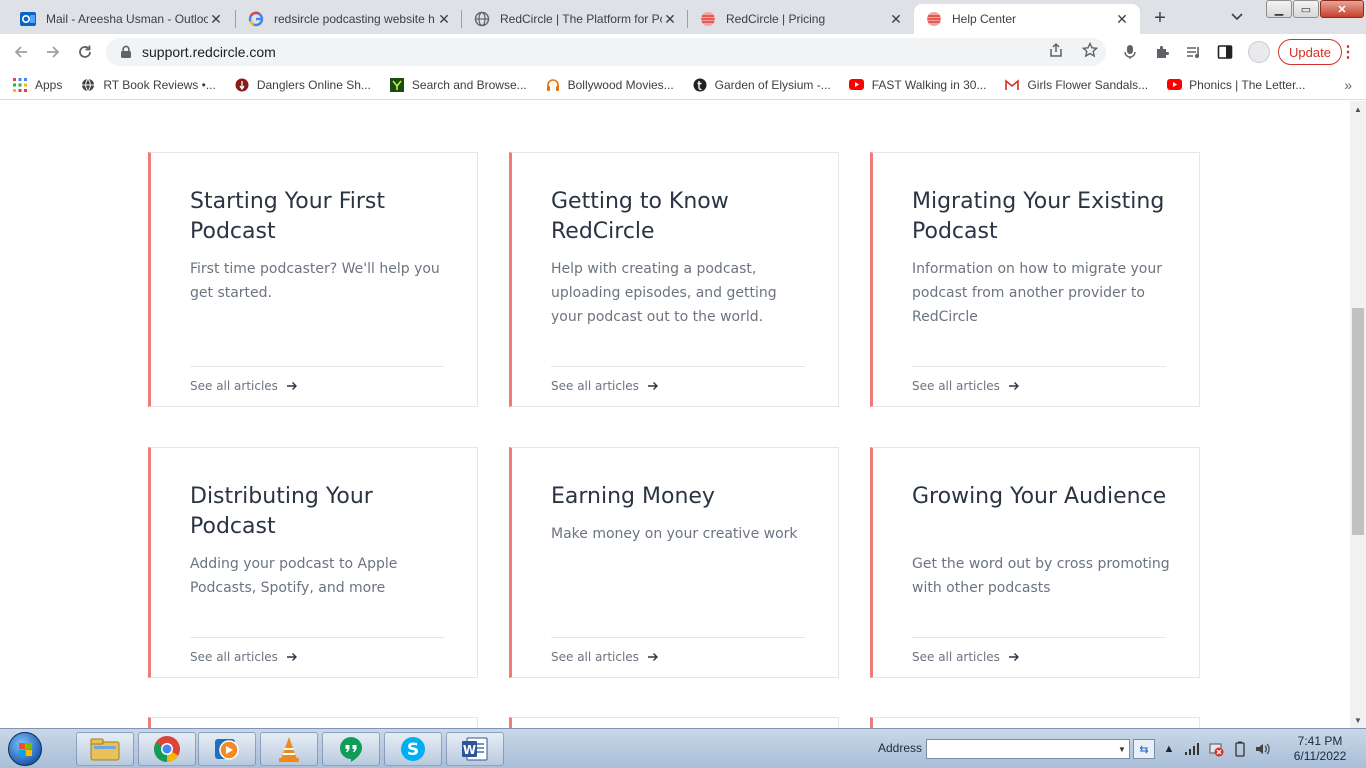 This screenshot has width=1366, height=768. Describe the element at coordinates (1027, 19) in the screenshot. I see `tab-help-center: Help Center ✕` at that location.